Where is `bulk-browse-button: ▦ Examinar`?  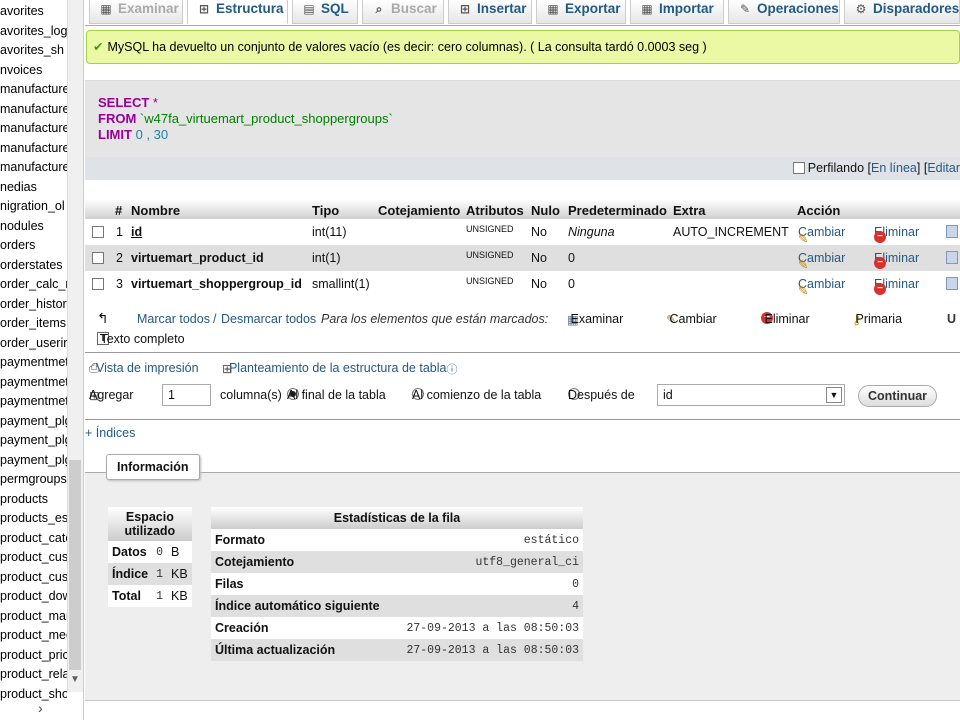 bulk-browse-button: ▦ Examinar is located at coordinates (595, 319).